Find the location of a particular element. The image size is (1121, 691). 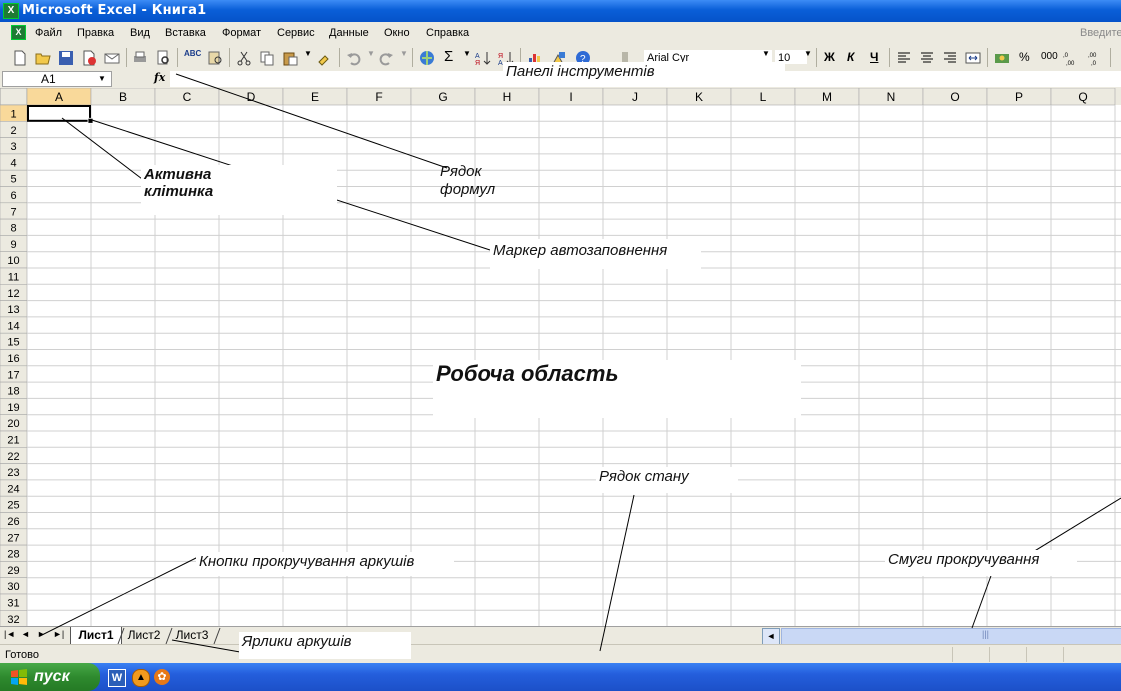

menu-view: Вид is located at coordinates (140, 33).